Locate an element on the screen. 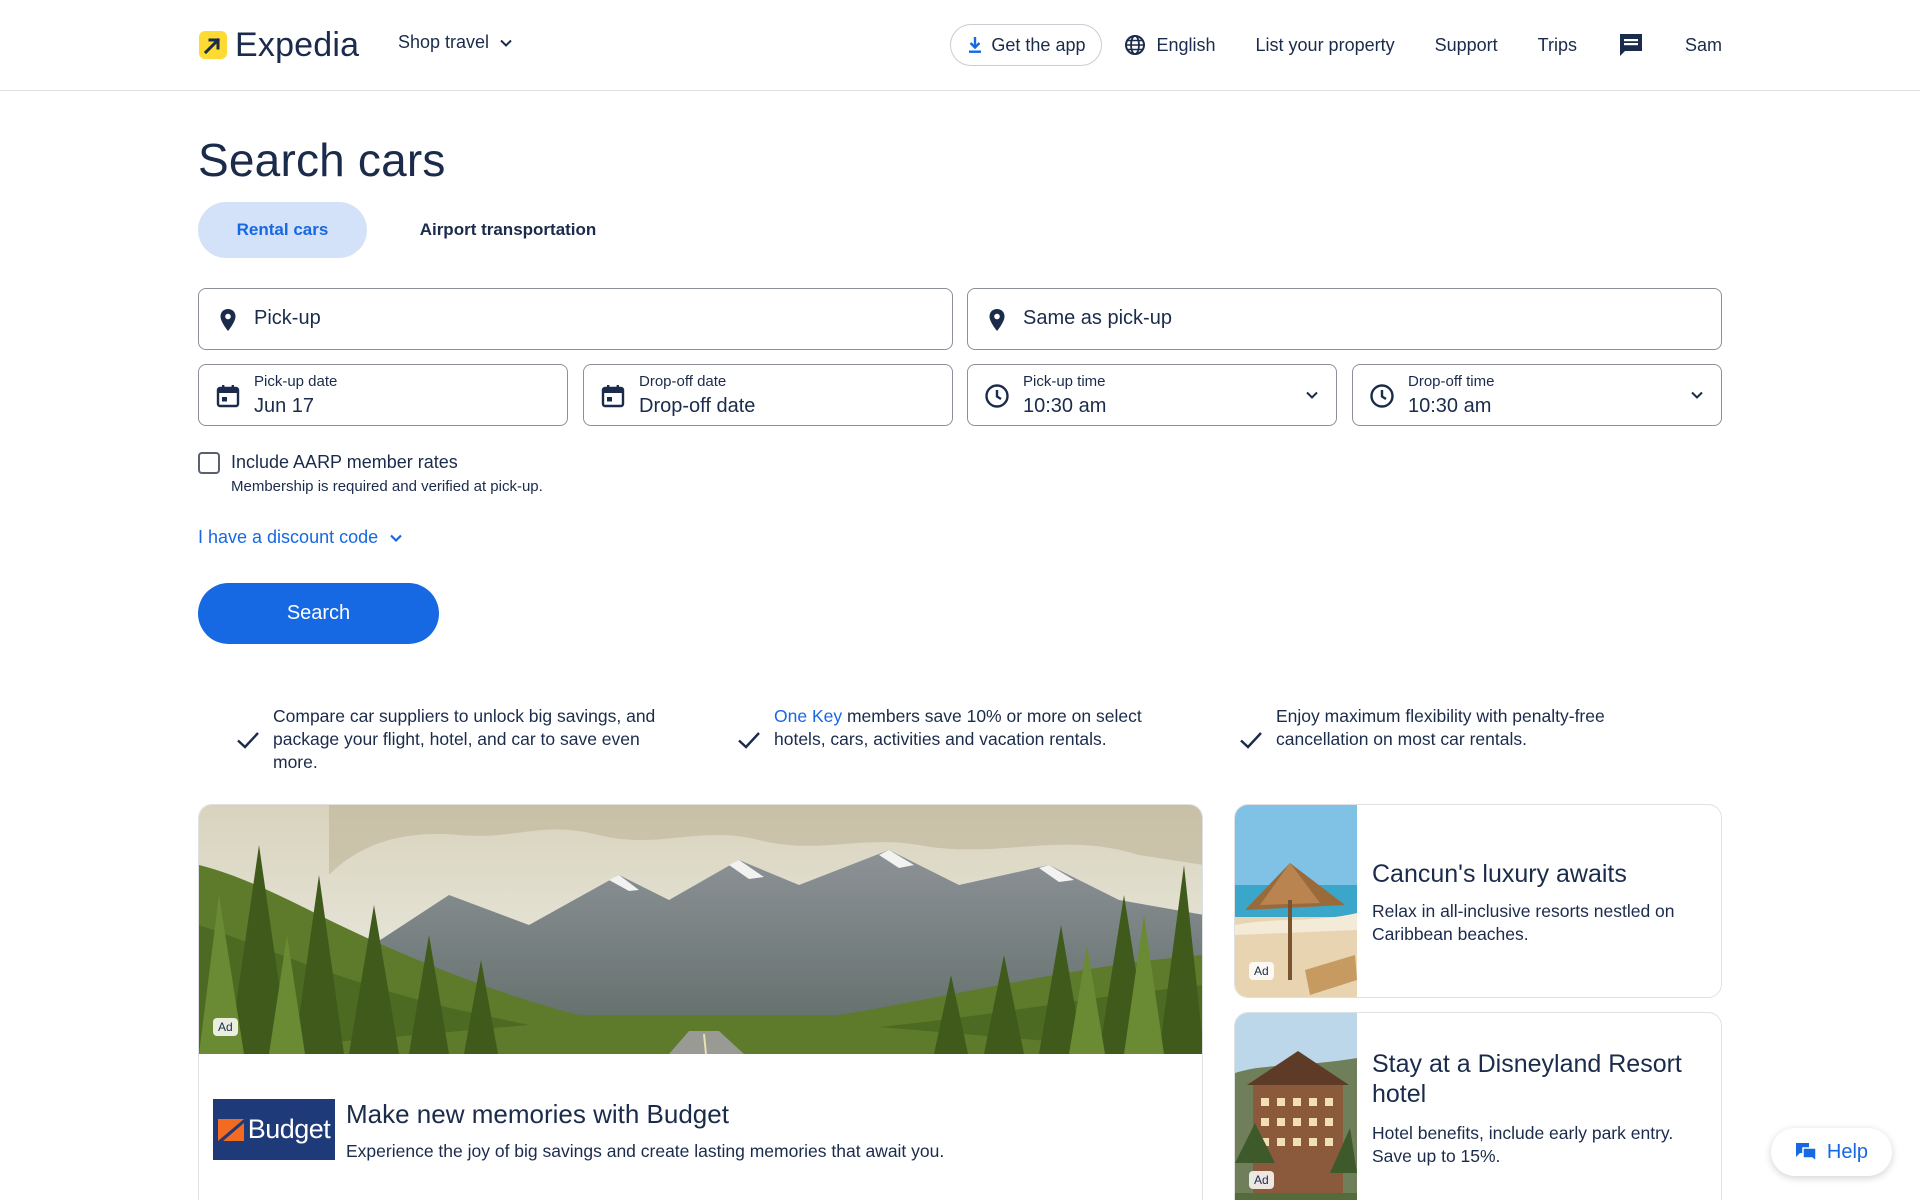  dropoff-date-label: Drop-off date is located at coordinates (683, 381).